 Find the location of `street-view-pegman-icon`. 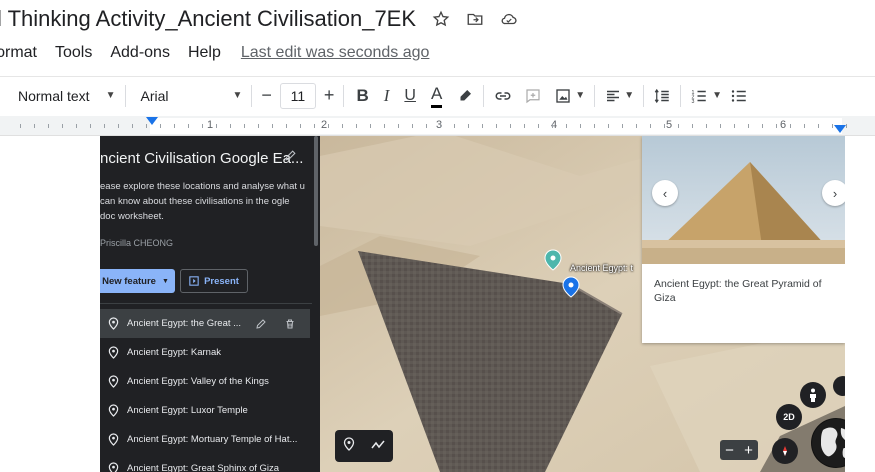

street-view-pegman-icon is located at coordinates (813, 395).